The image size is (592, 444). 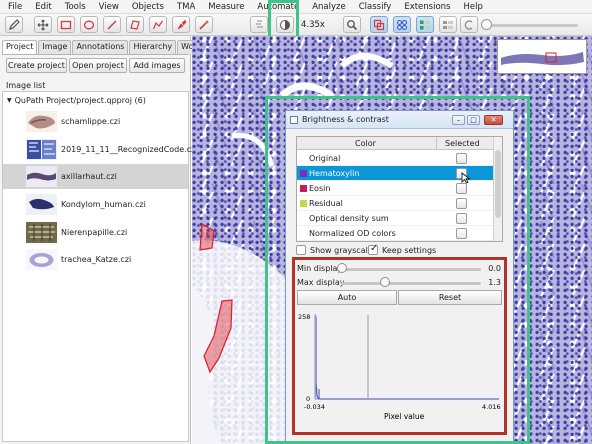 I want to click on brush-icon, so click(x=182, y=24).